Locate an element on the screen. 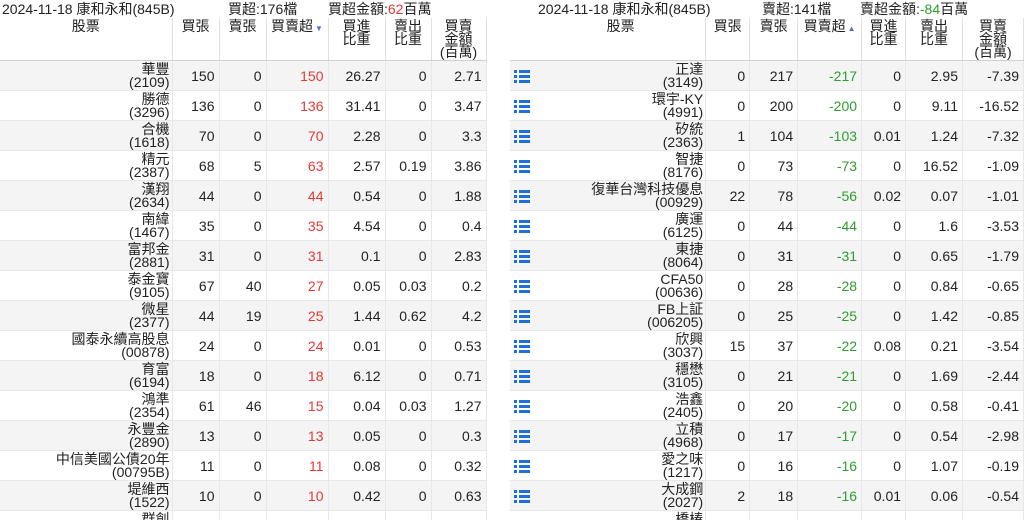 The image size is (1024, 520). table-row: 穩懋 (3105) 0 21 -21 0 1.69 -2.44 is located at coordinates (767, 375).